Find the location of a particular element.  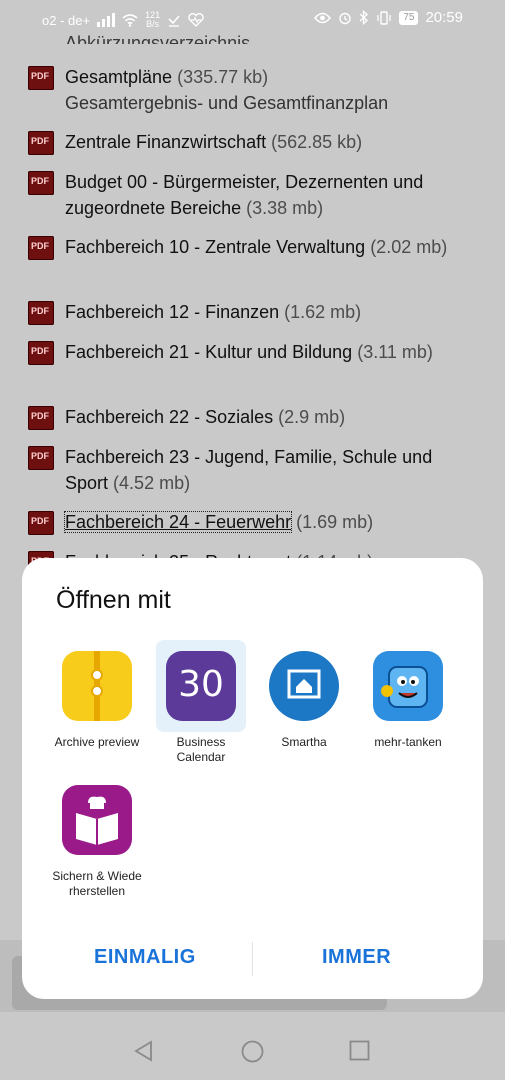

sichern-wiederherstellen-icon is located at coordinates (97, 820).